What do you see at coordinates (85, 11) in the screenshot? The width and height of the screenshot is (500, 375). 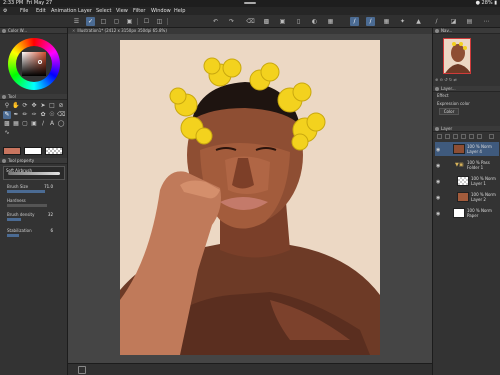 I see `menu-layer: Layer` at bounding box center [85, 11].